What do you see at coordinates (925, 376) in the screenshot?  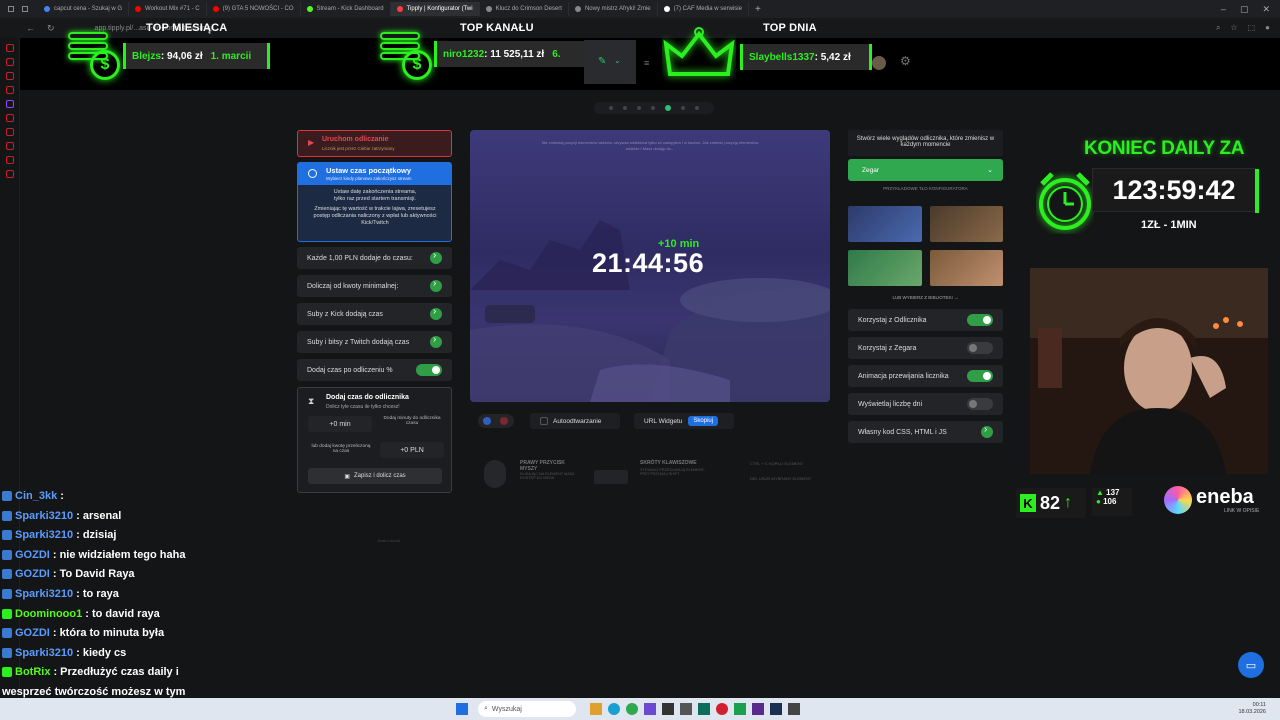 I see `toggle-row: Animacja przewijania licznika` at bounding box center [925, 376].